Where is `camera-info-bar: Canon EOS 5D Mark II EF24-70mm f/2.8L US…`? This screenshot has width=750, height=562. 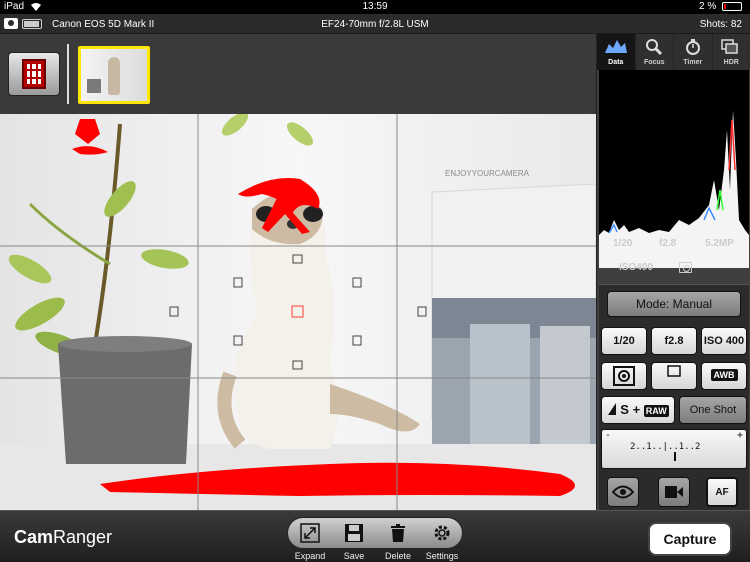
camera-info-bar: Canon EOS 5D Mark II EF24-70mm f/2.8L US… is located at coordinates (375, 24).